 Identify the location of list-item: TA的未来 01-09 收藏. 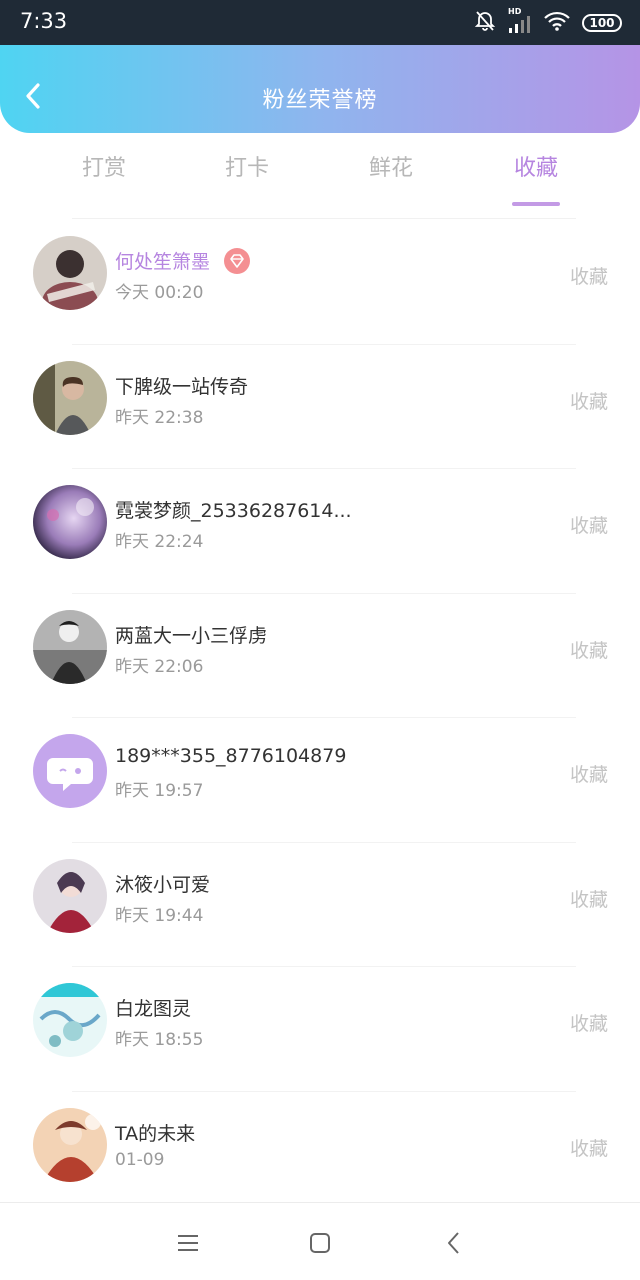
(320, 1154).